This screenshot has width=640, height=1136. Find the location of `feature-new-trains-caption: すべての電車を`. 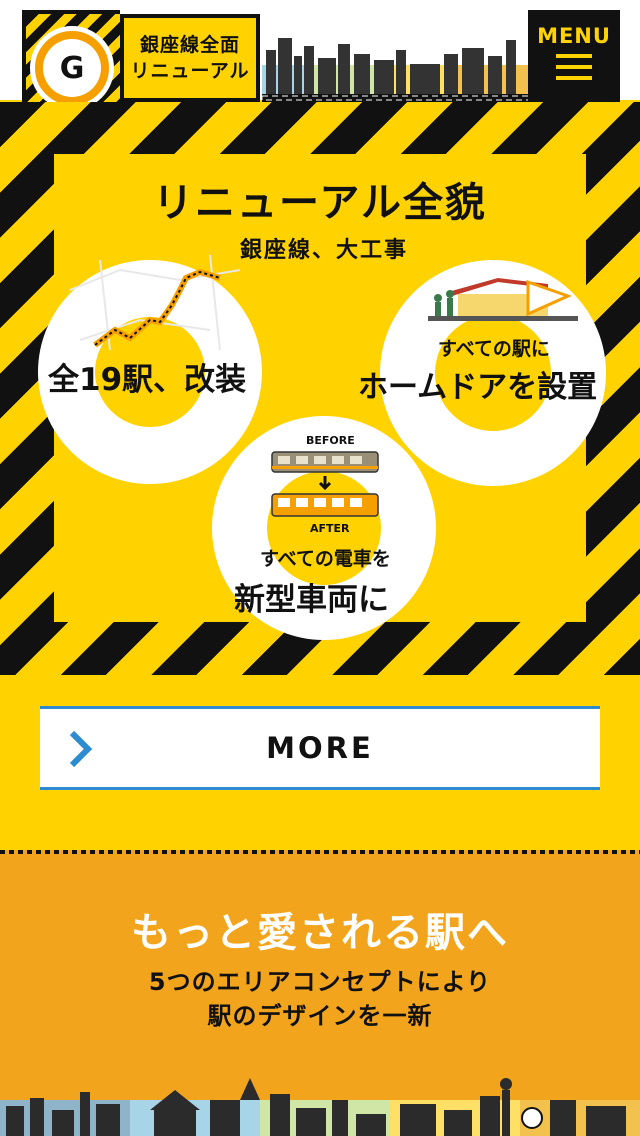

feature-new-trains-caption: すべての電車を is located at coordinates (325, 559).